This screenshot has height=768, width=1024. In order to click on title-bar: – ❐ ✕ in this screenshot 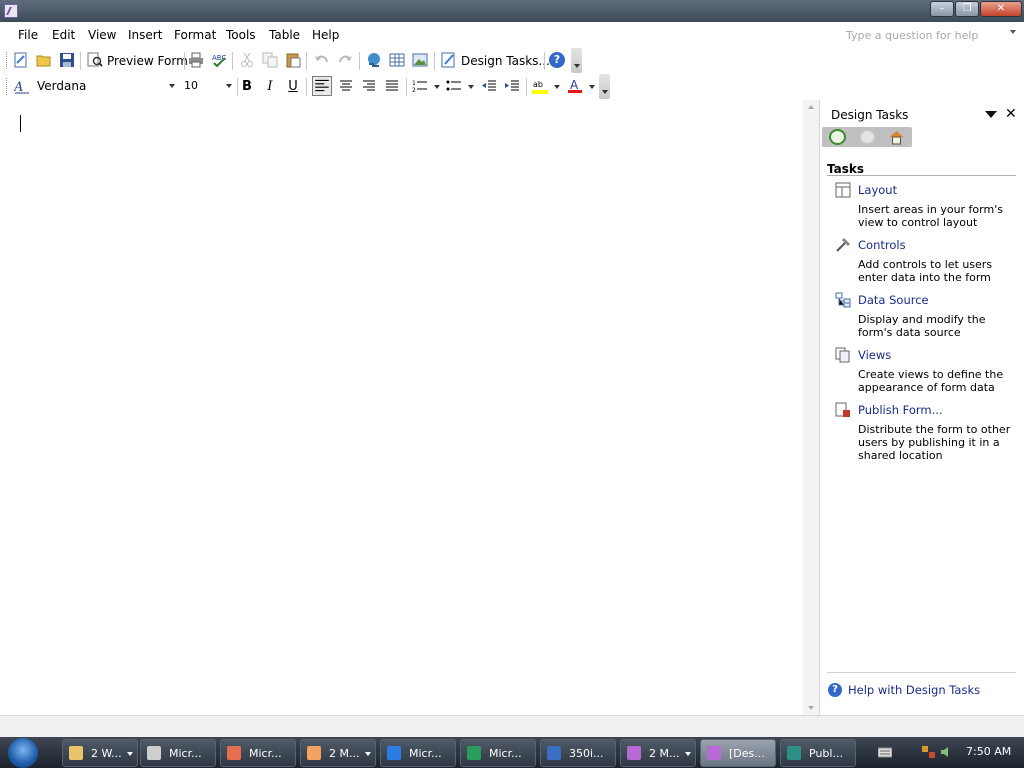, I will do `click(512, 11)`.